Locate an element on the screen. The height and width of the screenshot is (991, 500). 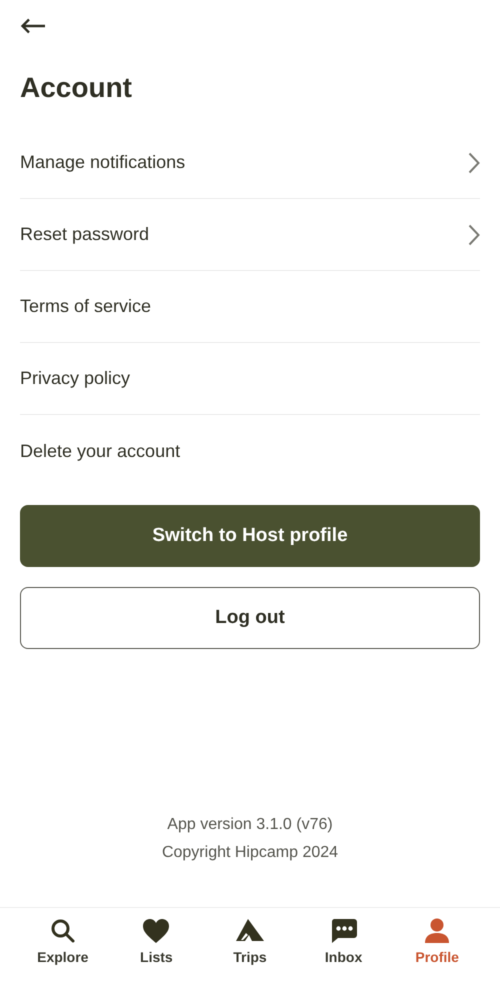
nav-tab: Profile is located at coordinates (437, 943).